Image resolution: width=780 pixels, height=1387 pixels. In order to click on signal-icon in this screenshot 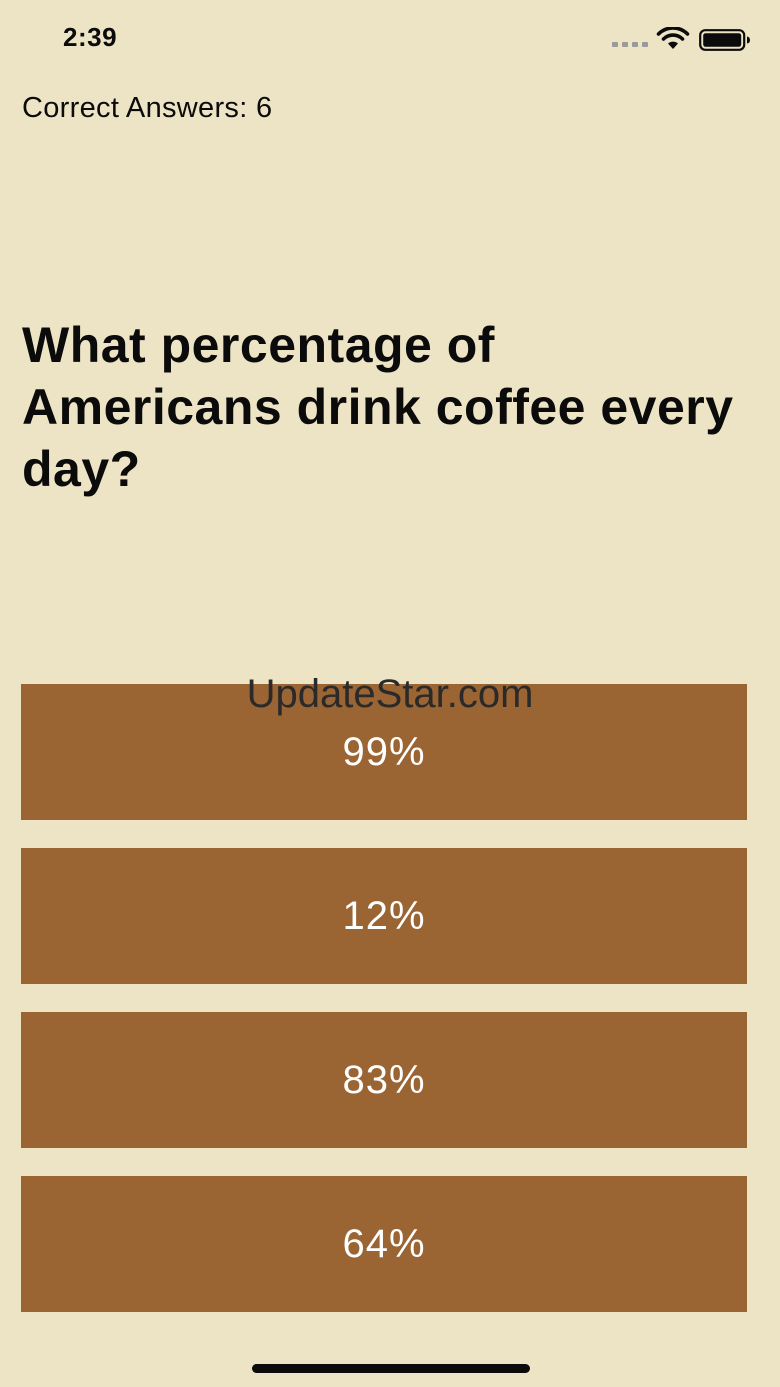, I will do `click(630, 45)`.